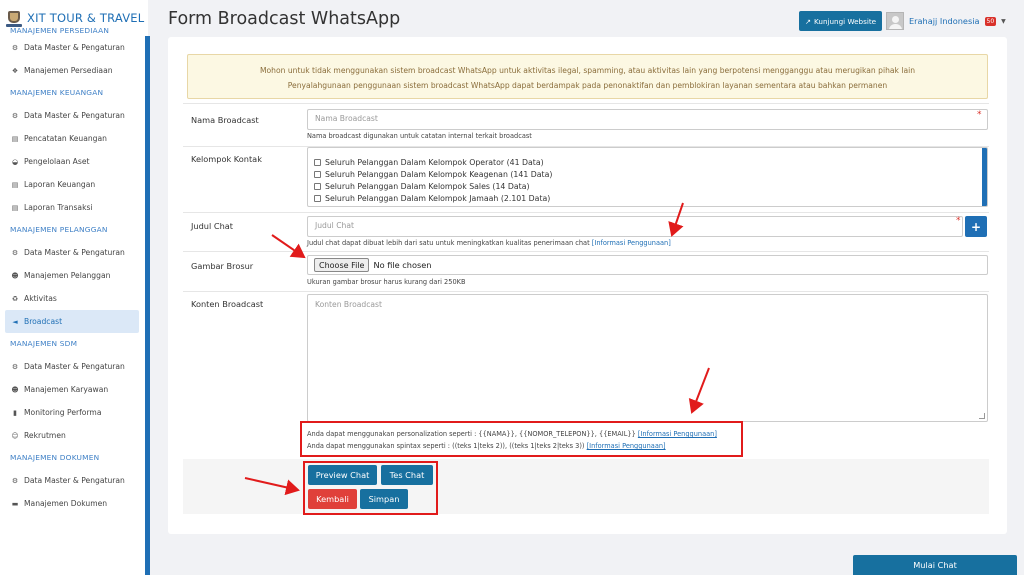 The width and height of the screenshot is (1024, 575). What do you see at coordinates (212, 226) in the screenshot?
I see `judul-chat-label: Judul Chat` at bounding box center [212, 226].